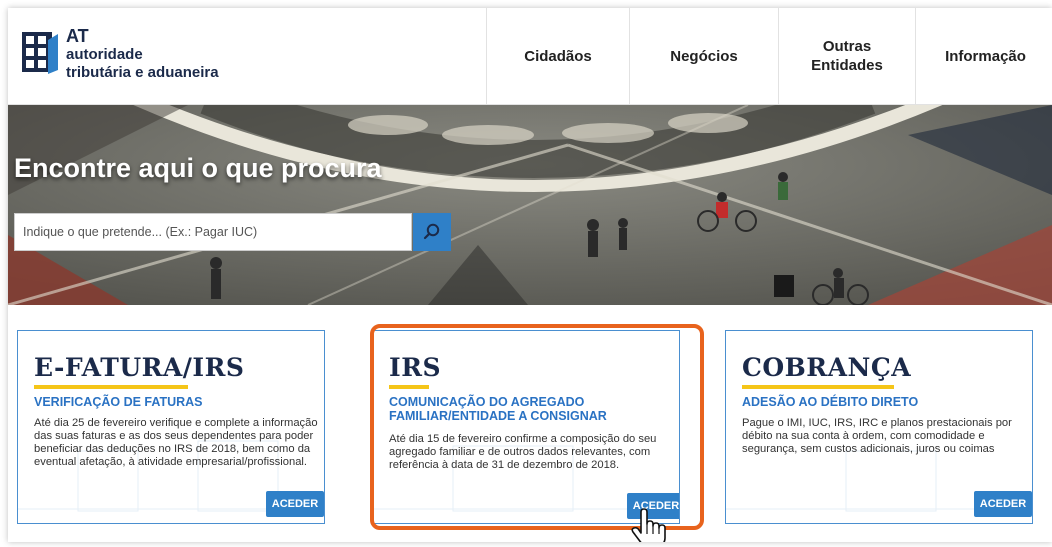 The width and height of the screenshot is (1052, 547). Describe the element at coordinates (139, 367) in the screenshot. I see `card-title: E-FATURA/IRS` at that location.